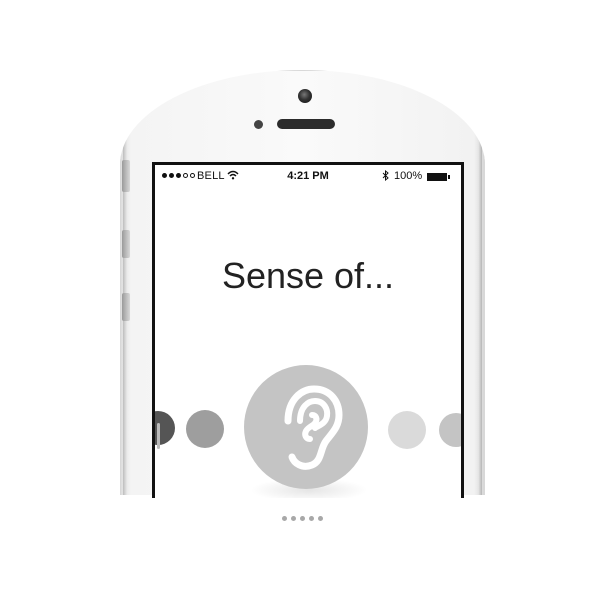 The width and height of the screenshot is (600, 600). What do you see at coordinates (165, 428) in the screenshot?
I see `carousel-dot-dark` at bounding box center [165, 428].